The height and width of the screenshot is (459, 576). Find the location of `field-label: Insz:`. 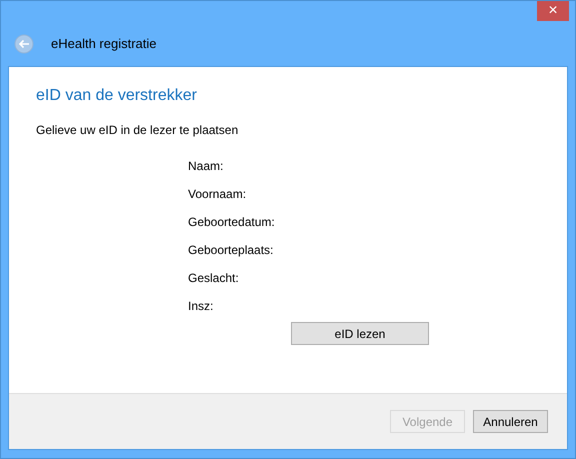

field-label: Insz: is located at coordinates (201, 306).